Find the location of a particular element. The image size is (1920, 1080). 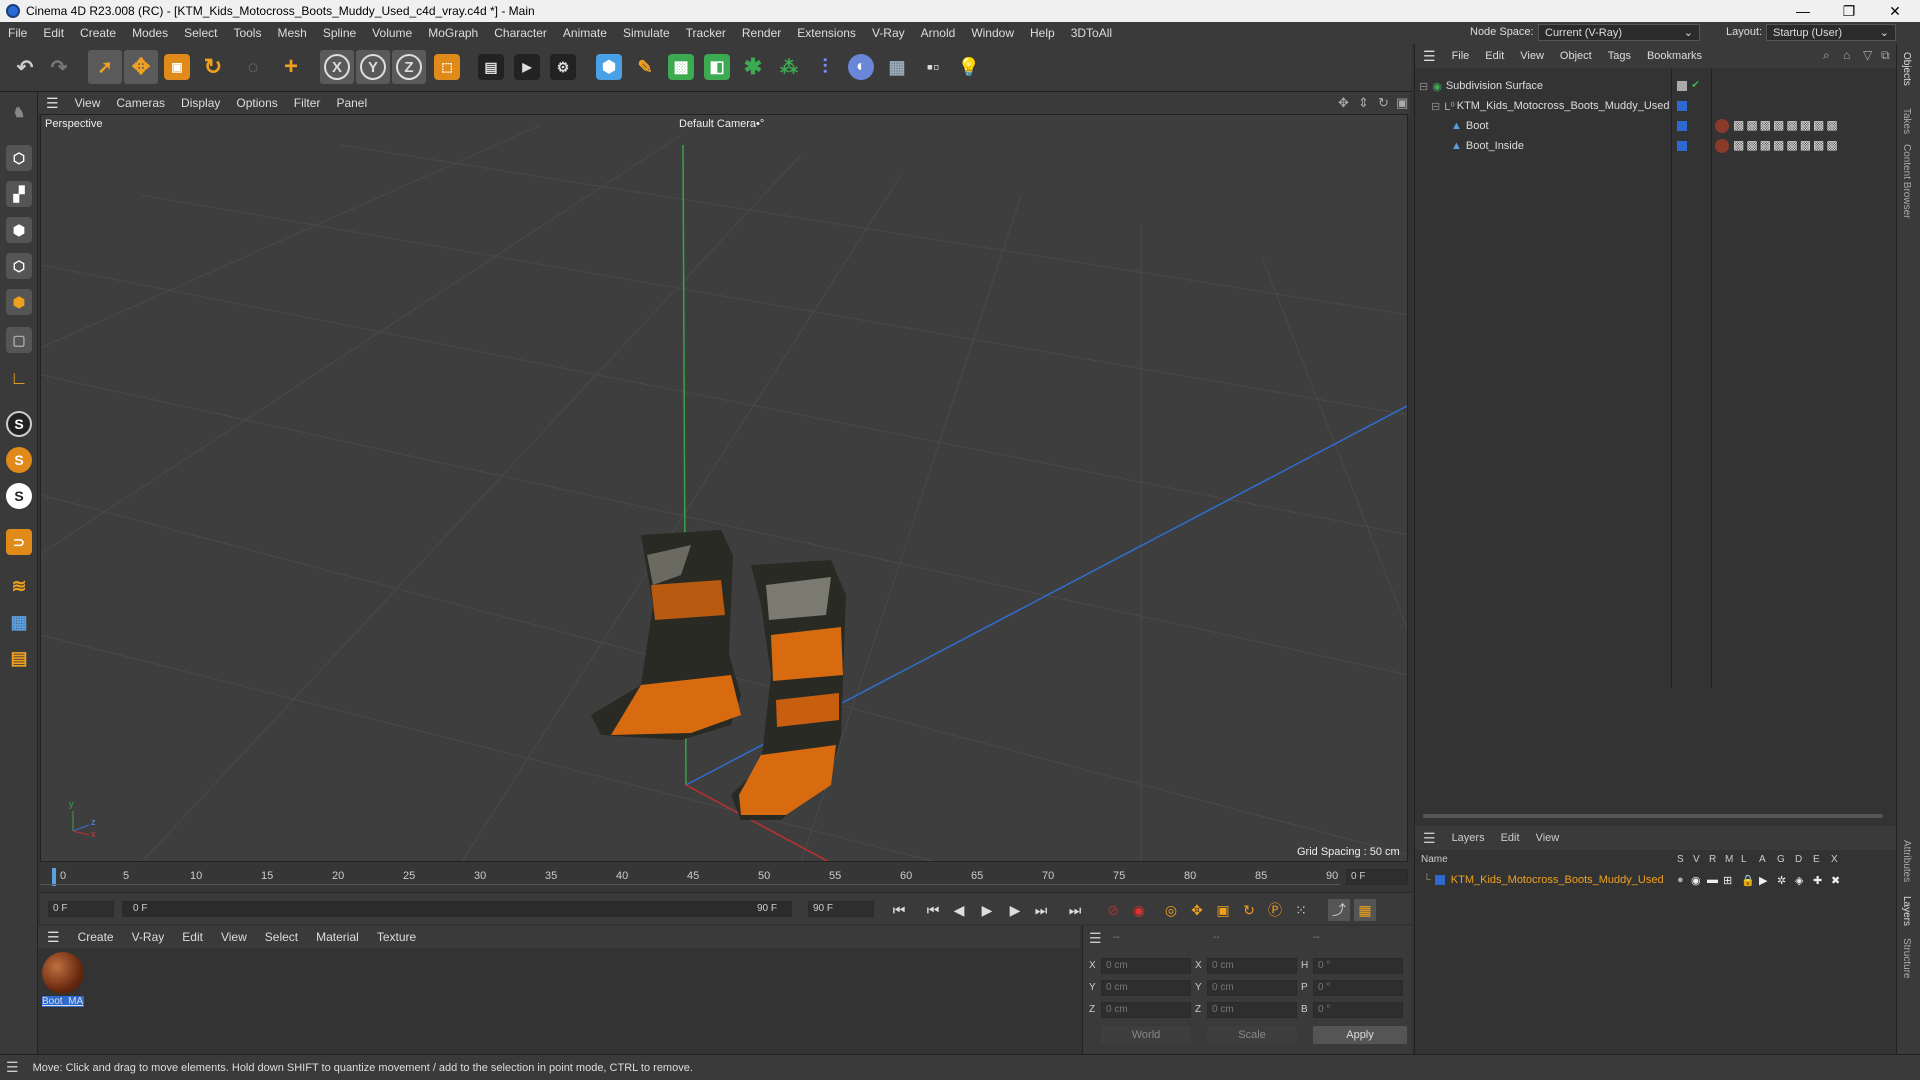

viewport-menu-view: View is located at coordinates (88, 103).